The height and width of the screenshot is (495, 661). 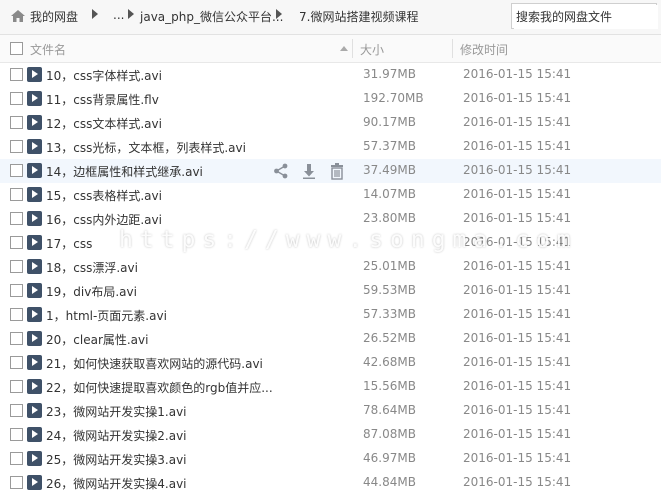 What do you see at coordinates (16, 48) in the screenshot?
I see `select-all-checkbox` at bounding box center [16, 48].